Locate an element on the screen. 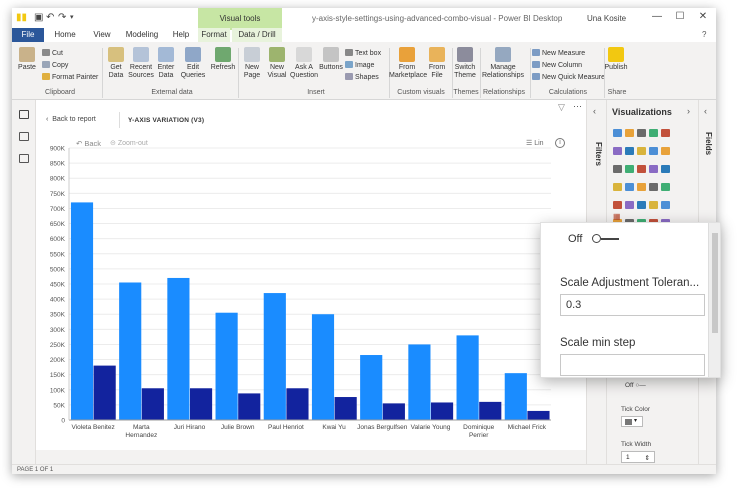  copy-icon is located at coordinates (46, 64).